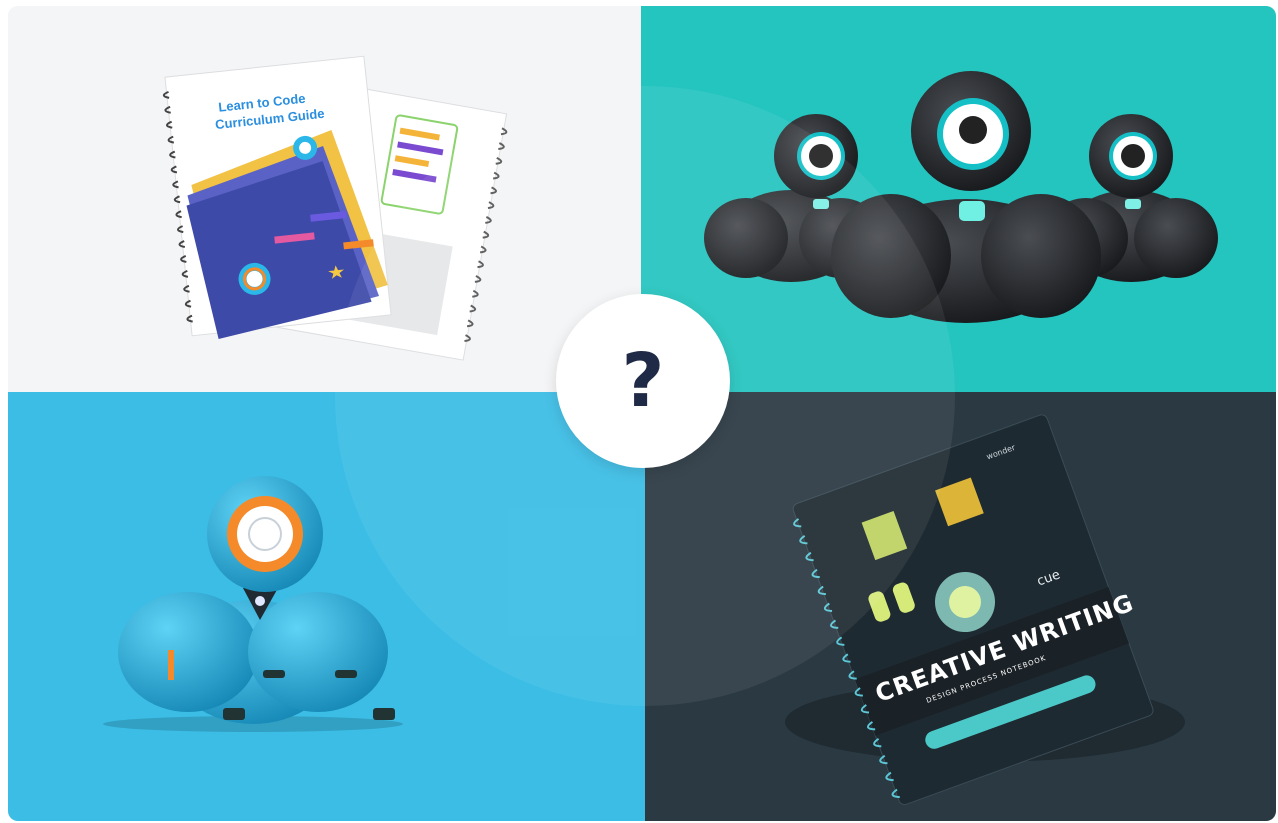  Describe the element at coordinates (961, 197) in the screenshot. I see `cue-robot-icon` at that location.